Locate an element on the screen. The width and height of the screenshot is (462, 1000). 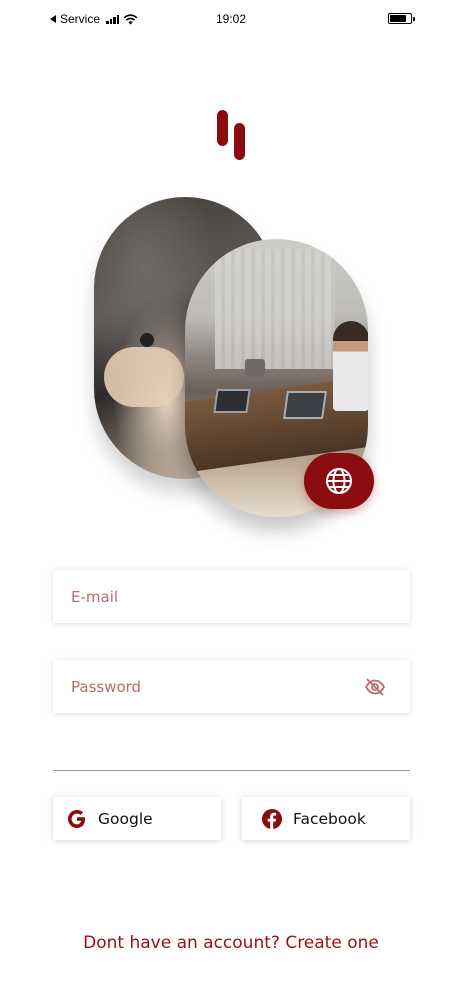
email-field-container is located at coordinates (231, 596).